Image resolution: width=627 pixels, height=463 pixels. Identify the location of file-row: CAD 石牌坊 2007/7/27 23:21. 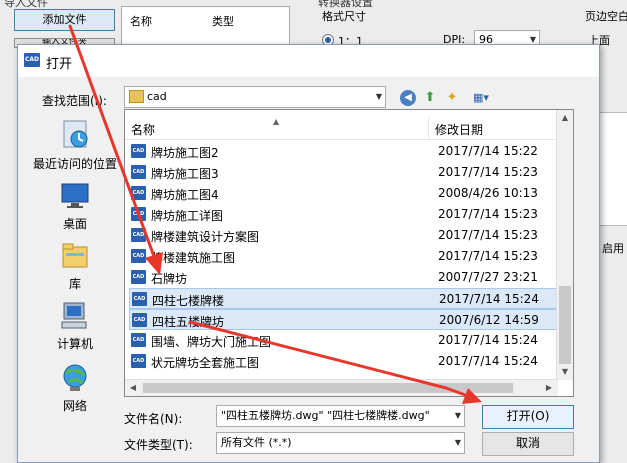
(344, 277).